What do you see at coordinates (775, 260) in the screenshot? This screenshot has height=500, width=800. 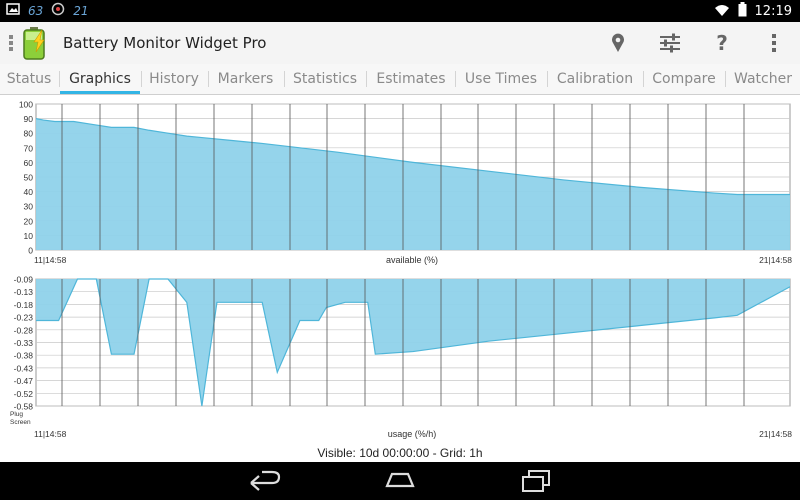 I see `available-x-end-label: 21|14:58` at bounding box center [775, 260].